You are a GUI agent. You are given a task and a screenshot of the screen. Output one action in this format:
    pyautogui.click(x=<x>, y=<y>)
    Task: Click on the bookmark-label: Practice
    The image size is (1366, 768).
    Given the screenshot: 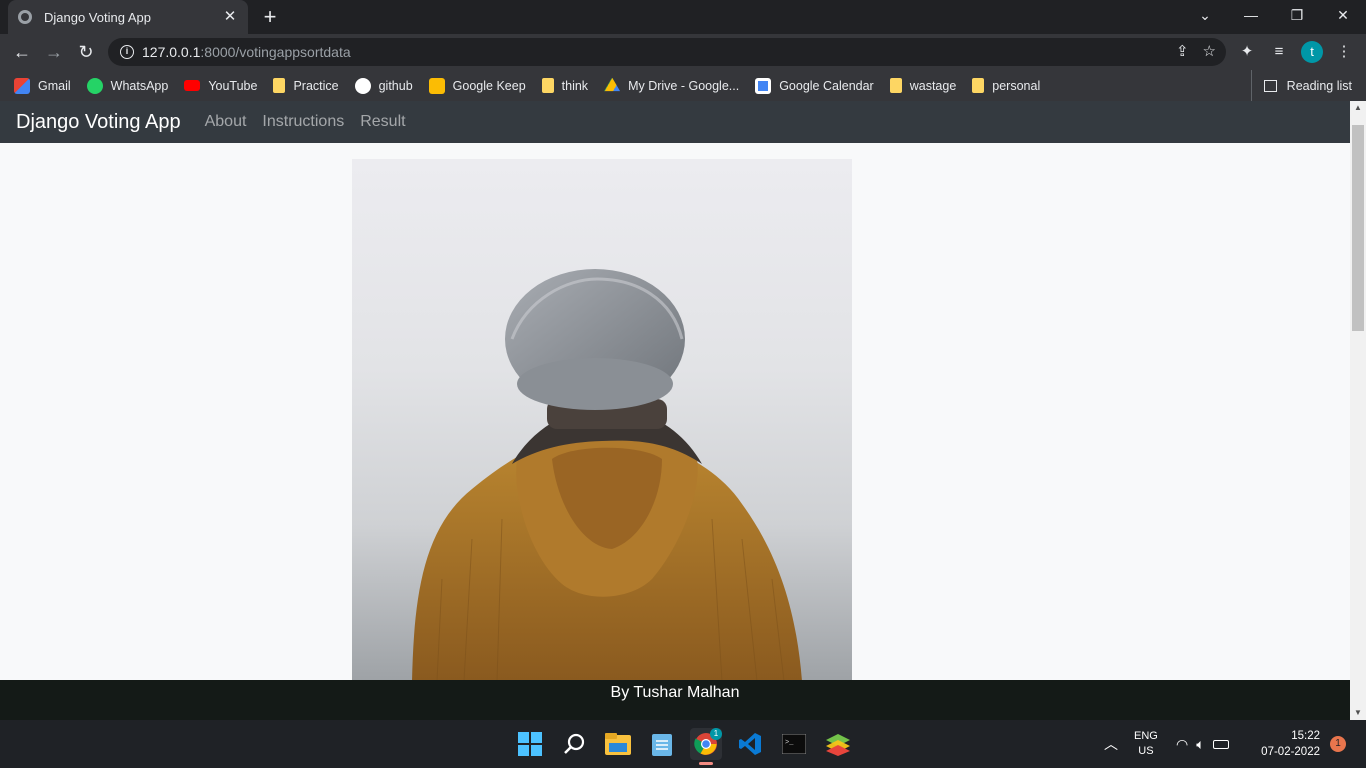 What is the action you would take?
    pyautogui.click(x=316, y=85)
    